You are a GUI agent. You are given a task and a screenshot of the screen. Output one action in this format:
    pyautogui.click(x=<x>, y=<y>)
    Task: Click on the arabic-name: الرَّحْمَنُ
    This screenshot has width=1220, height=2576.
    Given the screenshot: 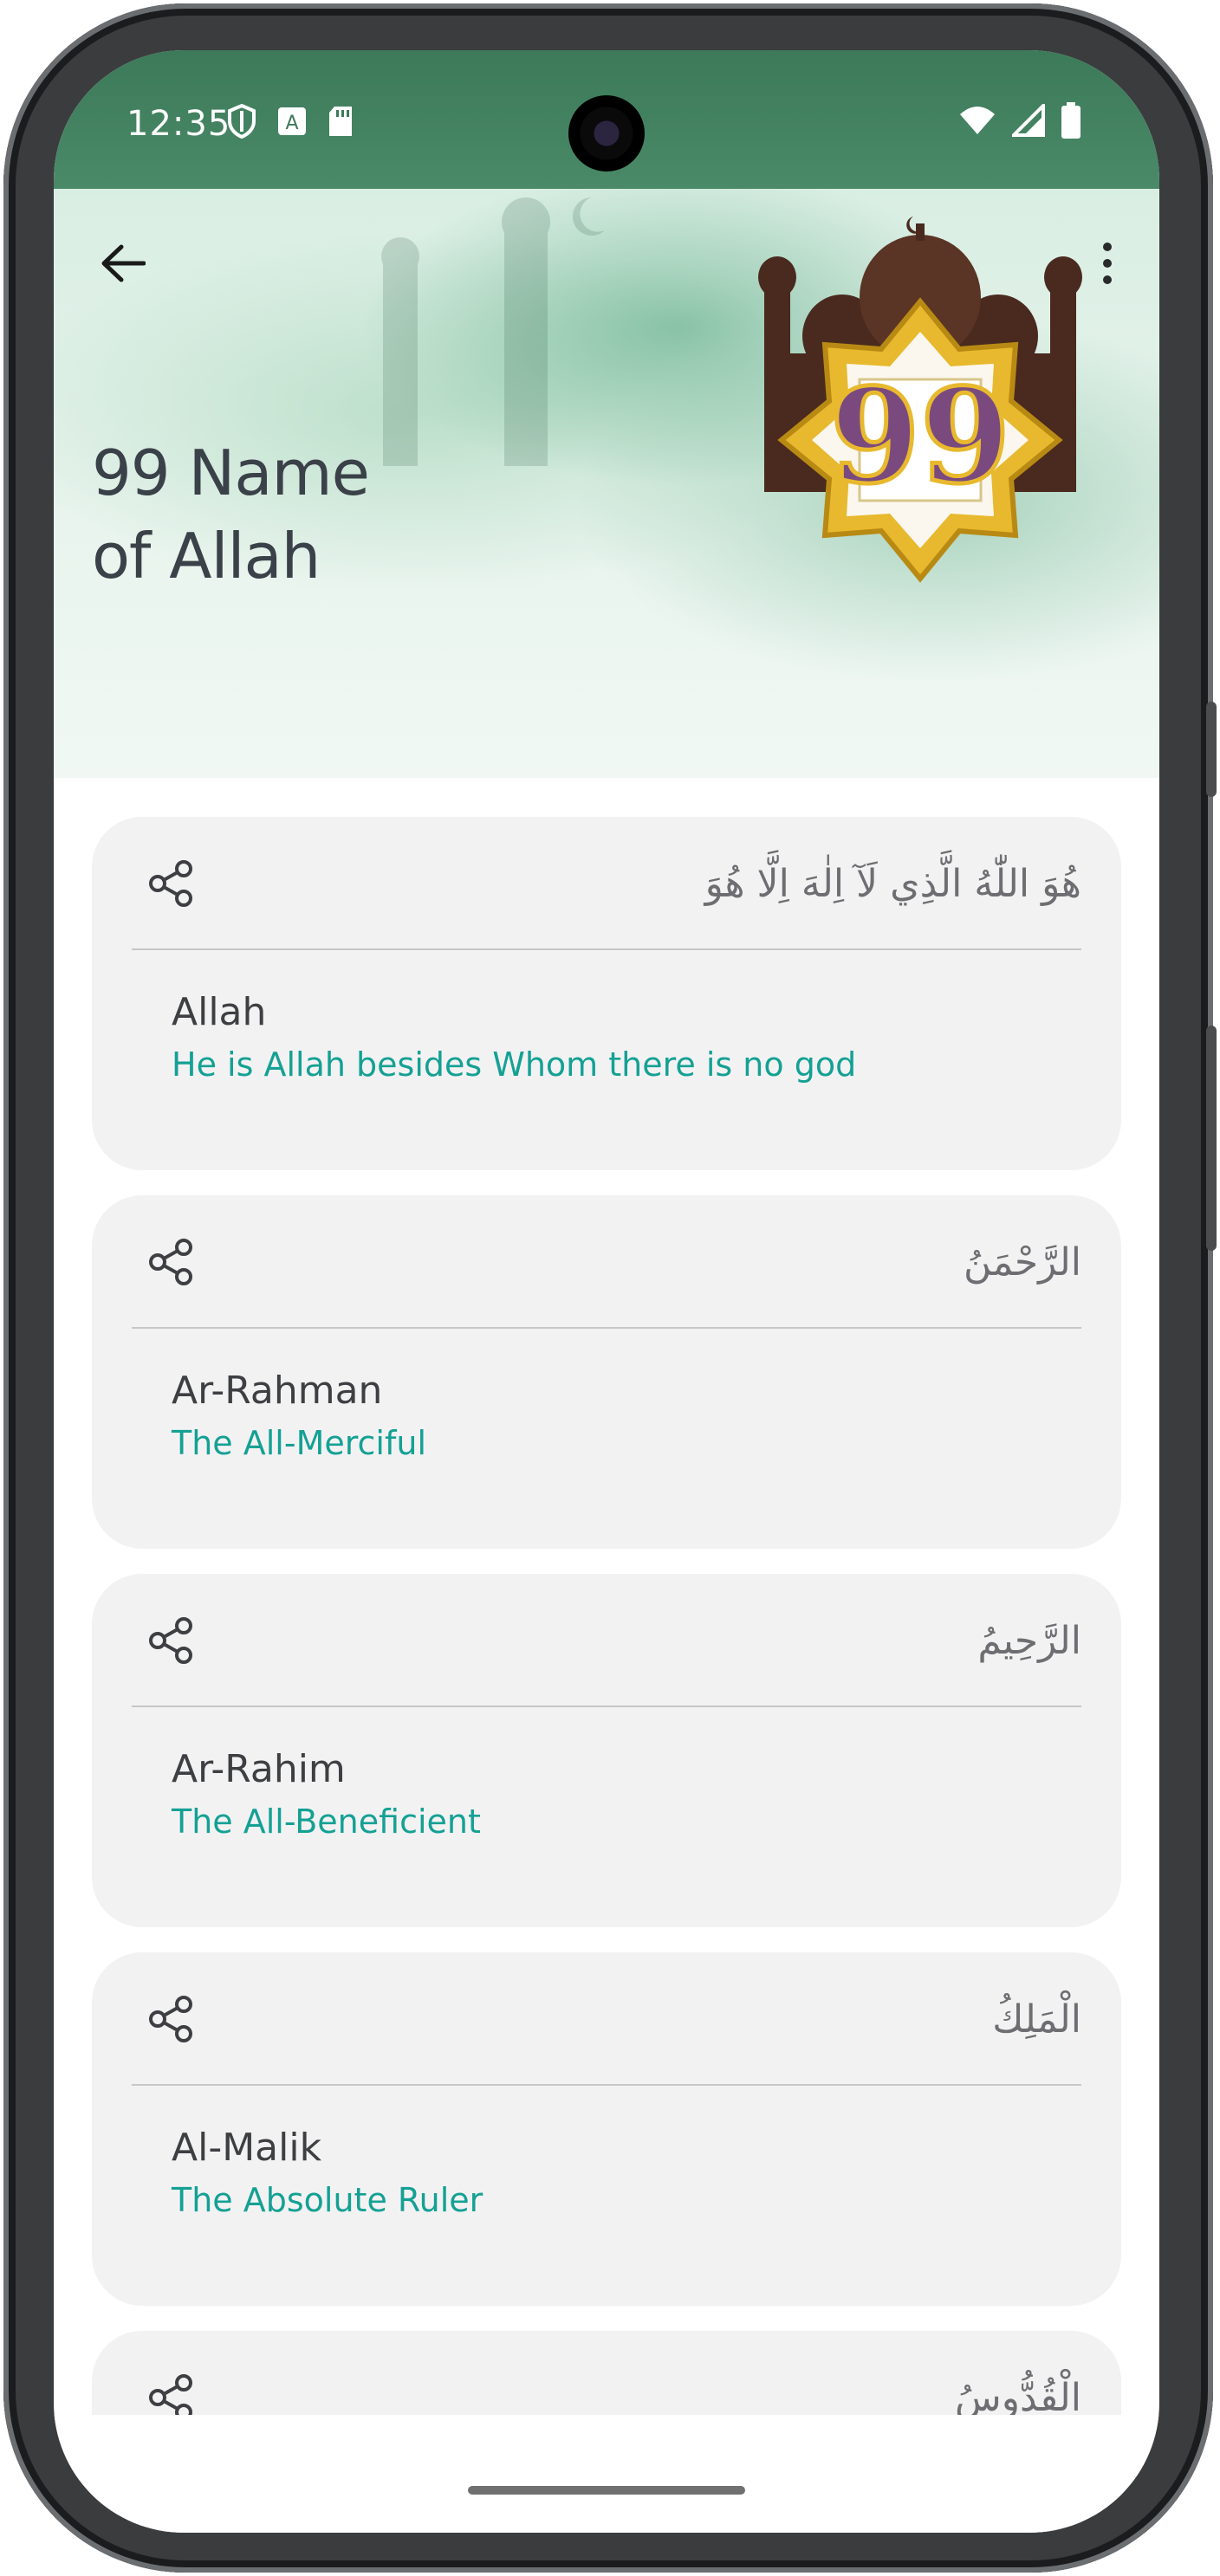 What is the action you would take?
    pyautogui.click(x=1022, y=1262)
    